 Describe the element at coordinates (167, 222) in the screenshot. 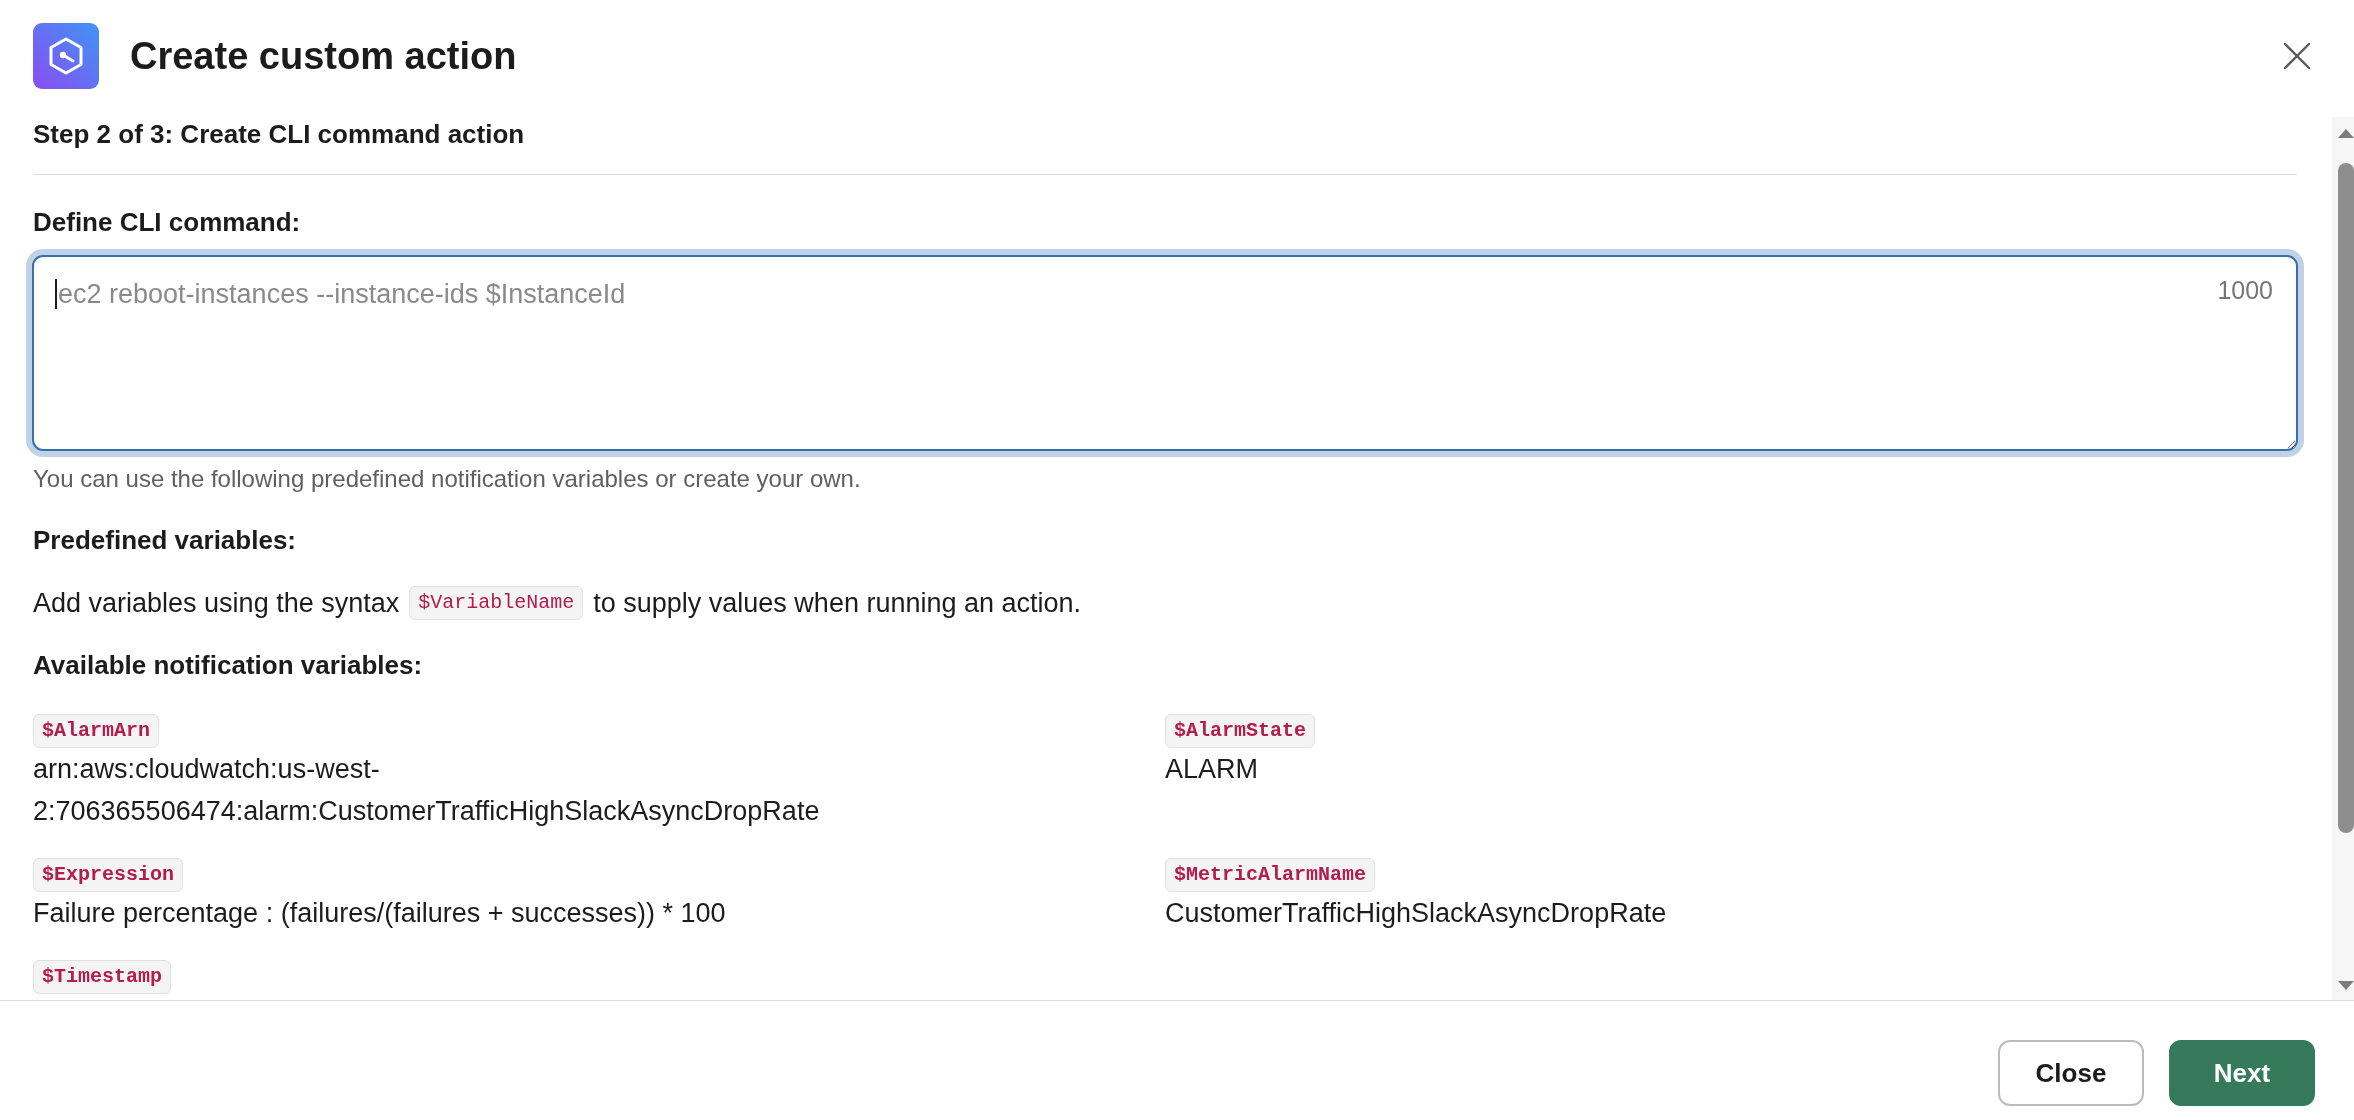

I see `field-label: Define CLI command:` at that location.